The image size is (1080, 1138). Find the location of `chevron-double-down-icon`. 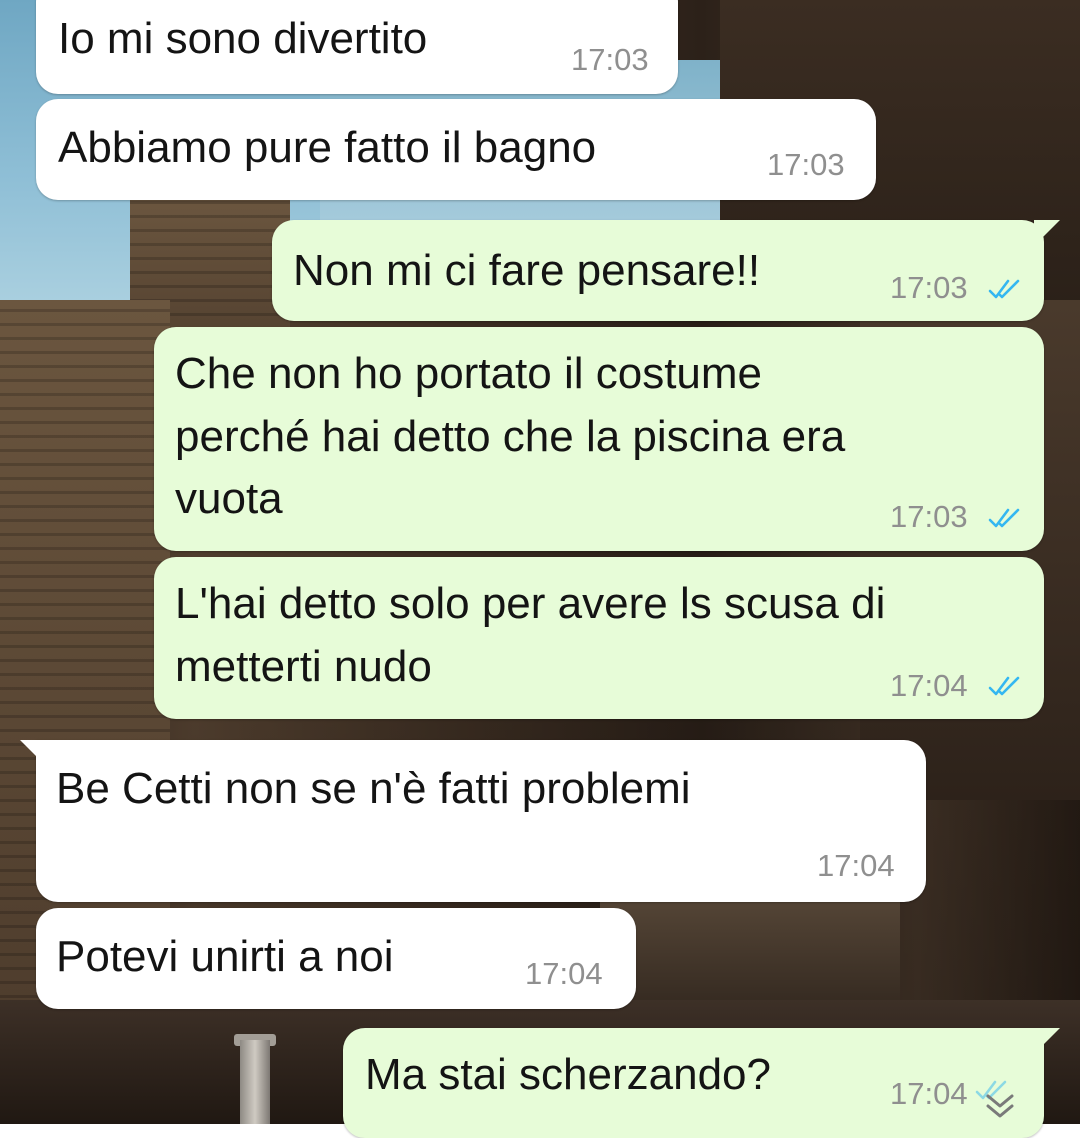

chevron-double-down-icon is located at coordinates (1000, 1106).